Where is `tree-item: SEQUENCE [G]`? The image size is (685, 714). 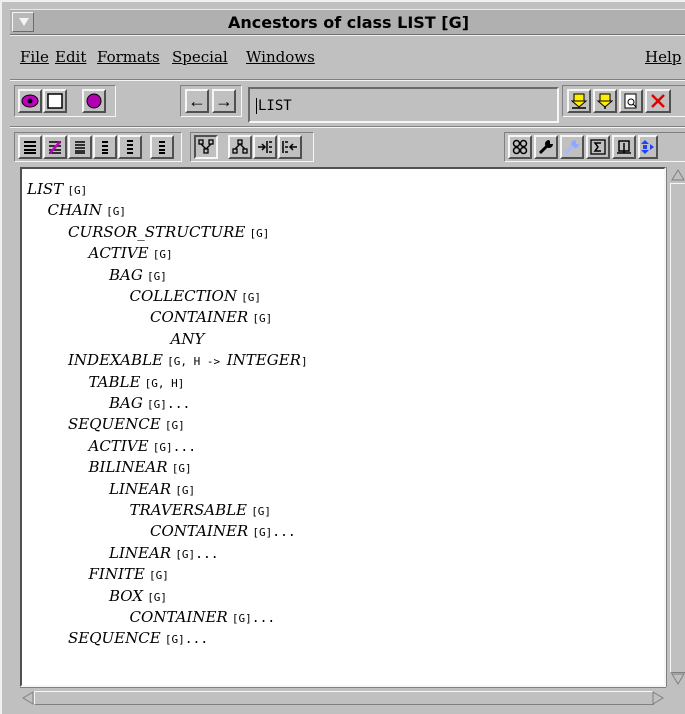
tree-item: SEQUENCE [G] is located at coordinates (126, 424).